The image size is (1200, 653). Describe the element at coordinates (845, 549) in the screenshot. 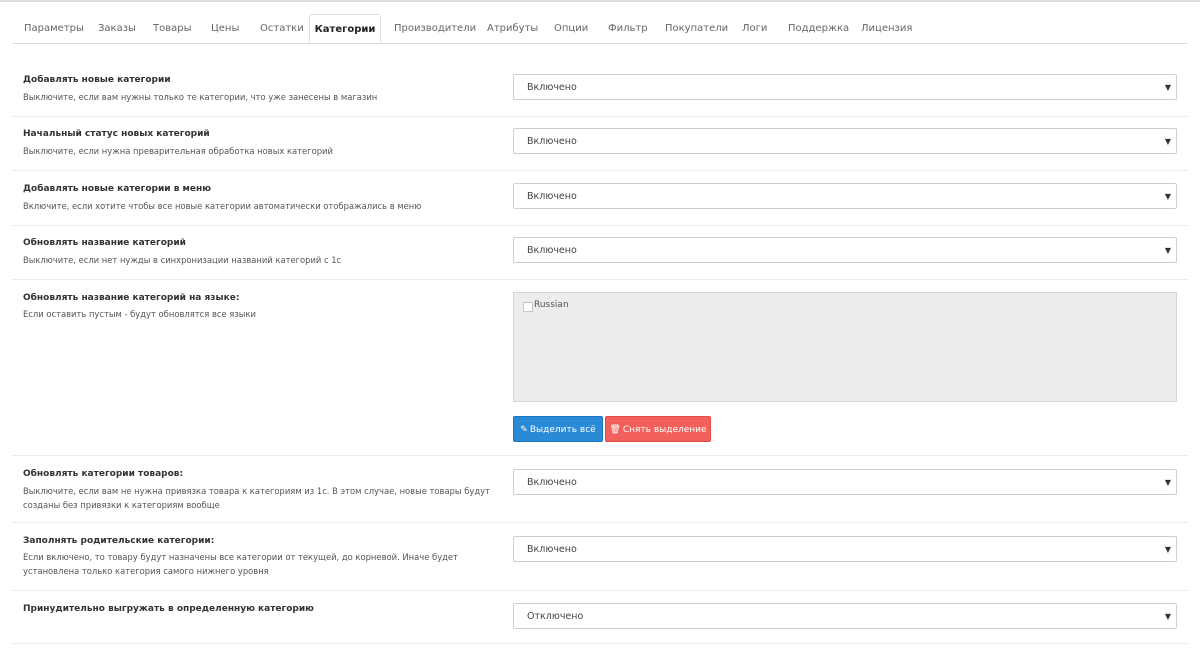

I see `fill-parent-categories-select: Включено ▼` at that location.